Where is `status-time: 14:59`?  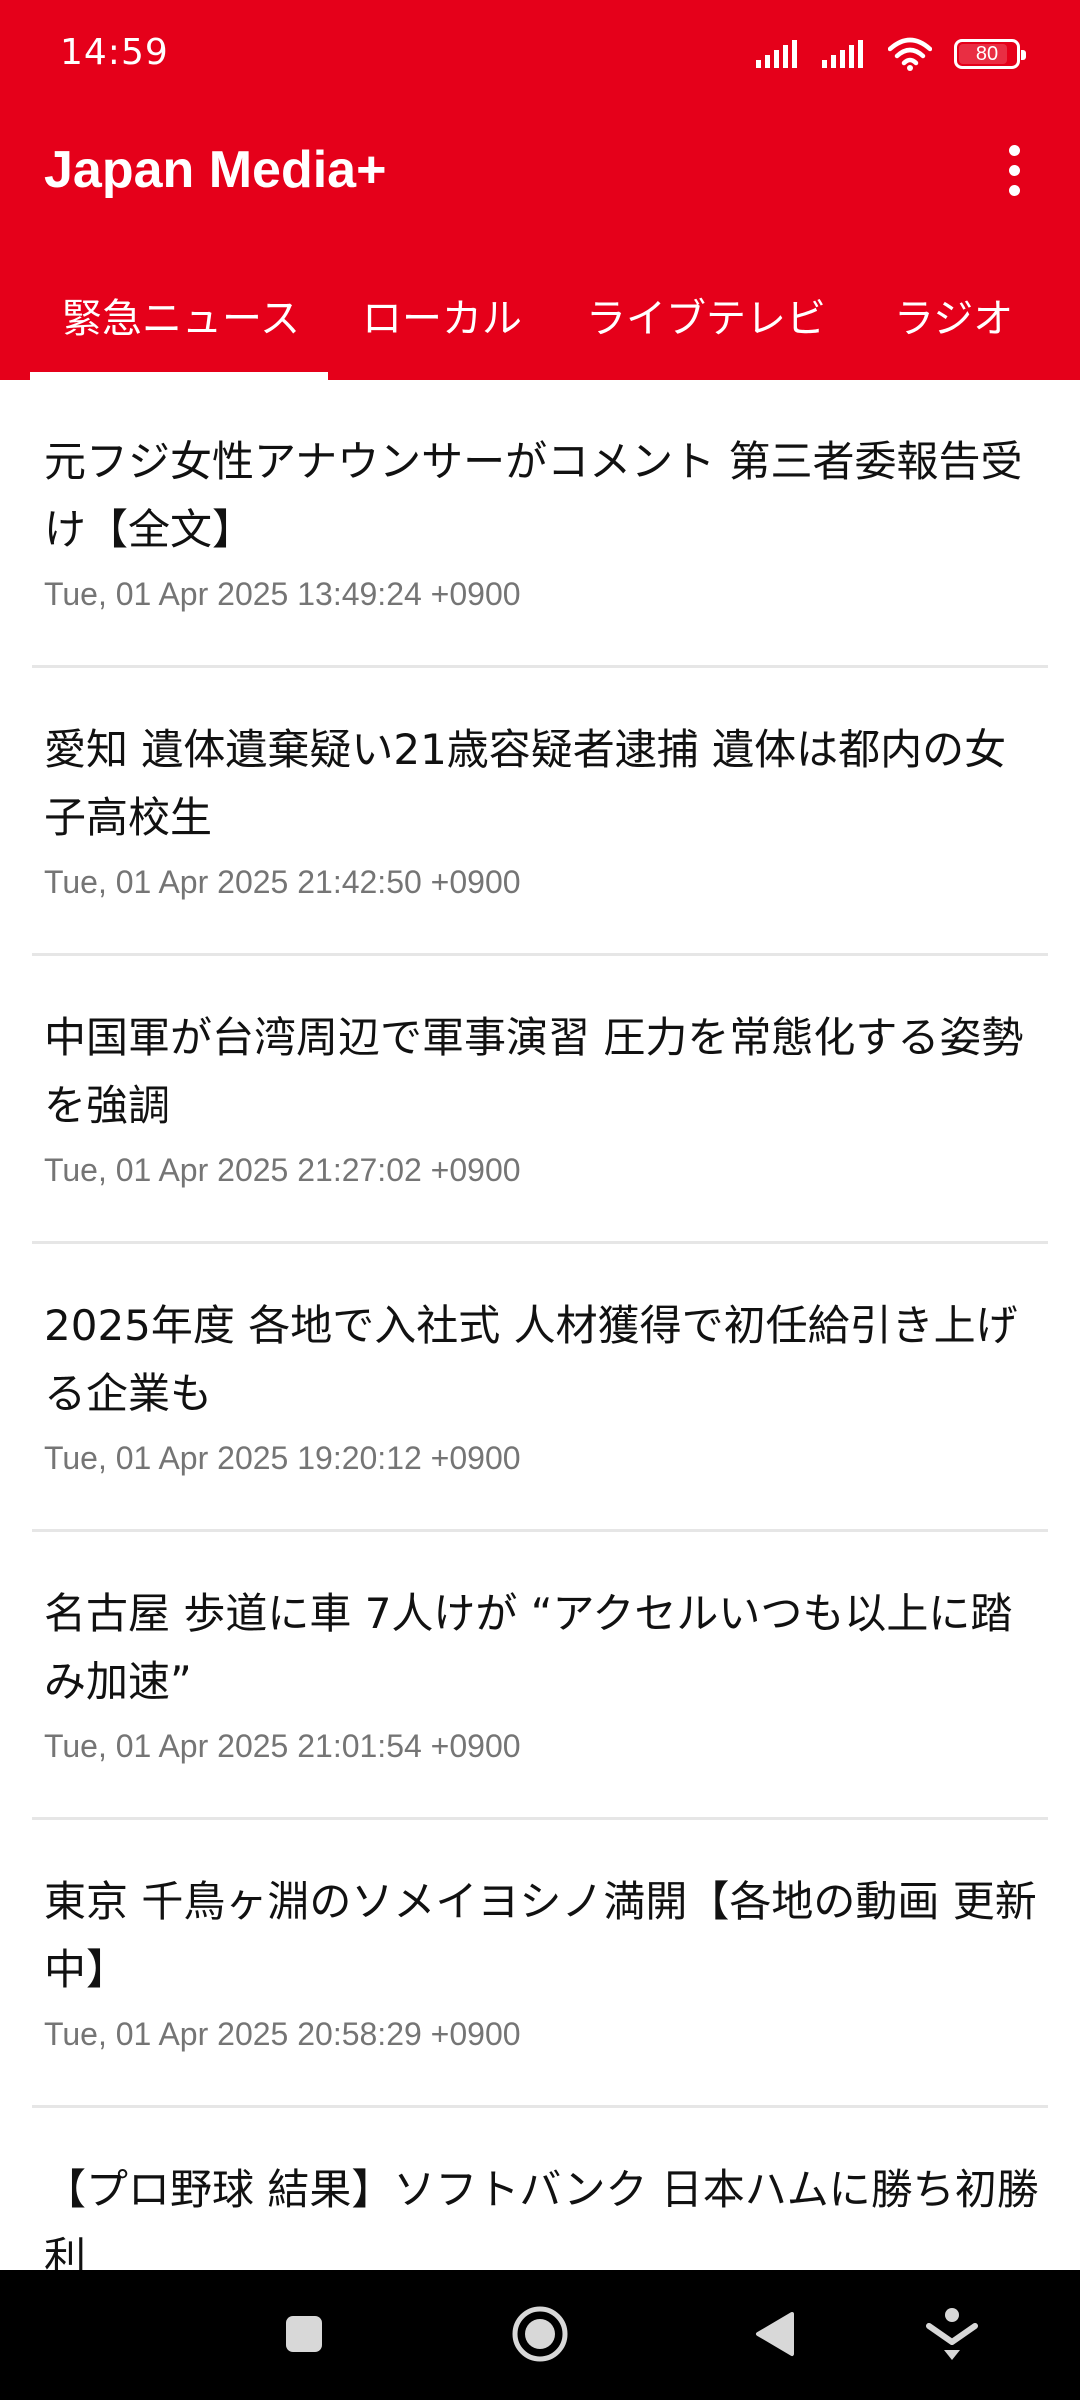
status-time: 14:59 is located at coordinates (114, 52).